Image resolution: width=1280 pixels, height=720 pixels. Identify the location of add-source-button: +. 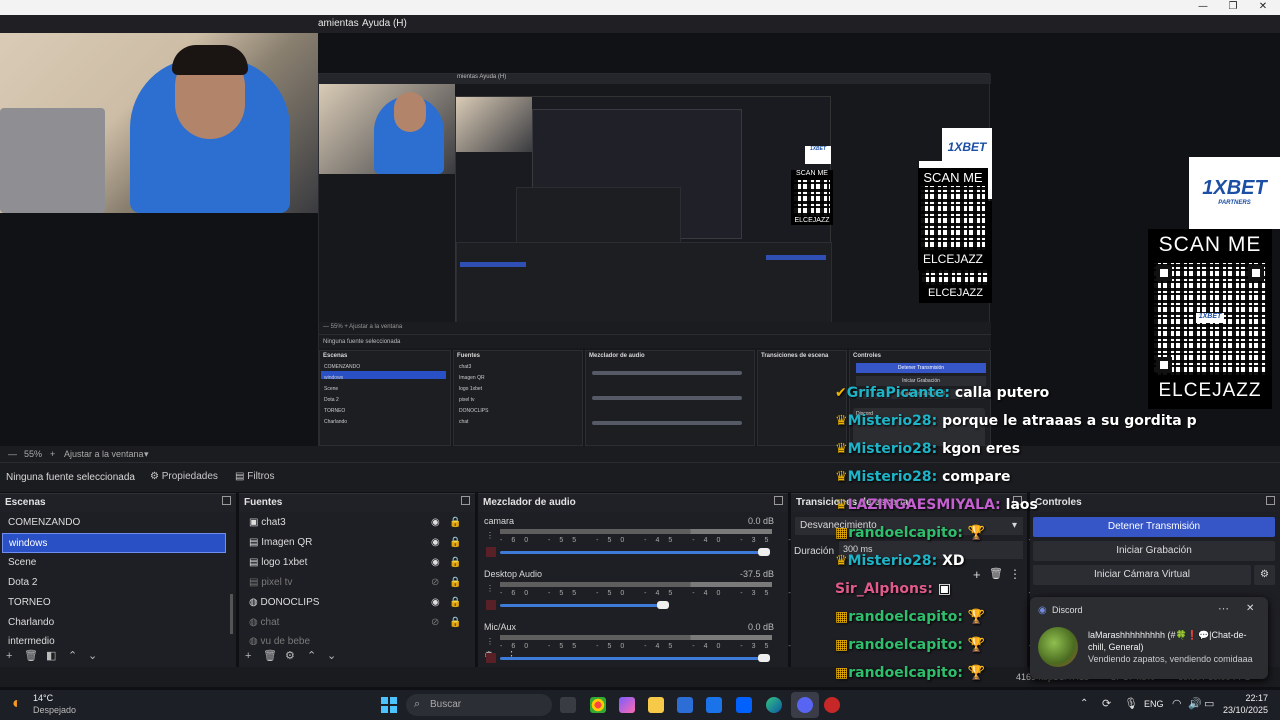
(248, 656).